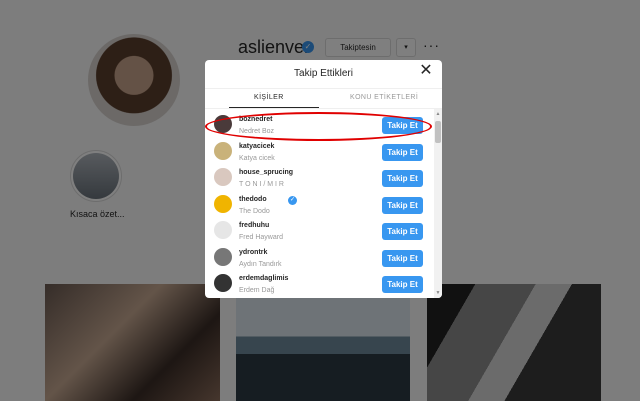 Image resolution: width=640 pixels, height=401 pixels. What do you see at coordinates (260, 264) in the screenshot?
I see `user-fullname: Aydın Tandırk` at bounding box center [260, 264].